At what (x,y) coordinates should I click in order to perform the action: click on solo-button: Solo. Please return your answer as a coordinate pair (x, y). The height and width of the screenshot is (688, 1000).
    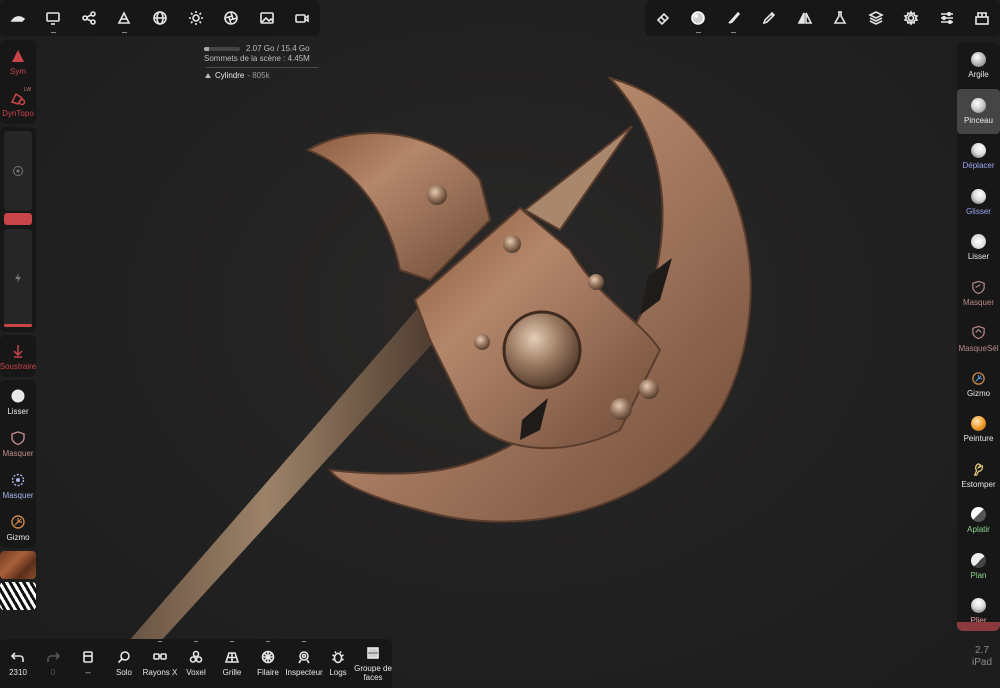
    Looking at the image, I should click on (124, 663).